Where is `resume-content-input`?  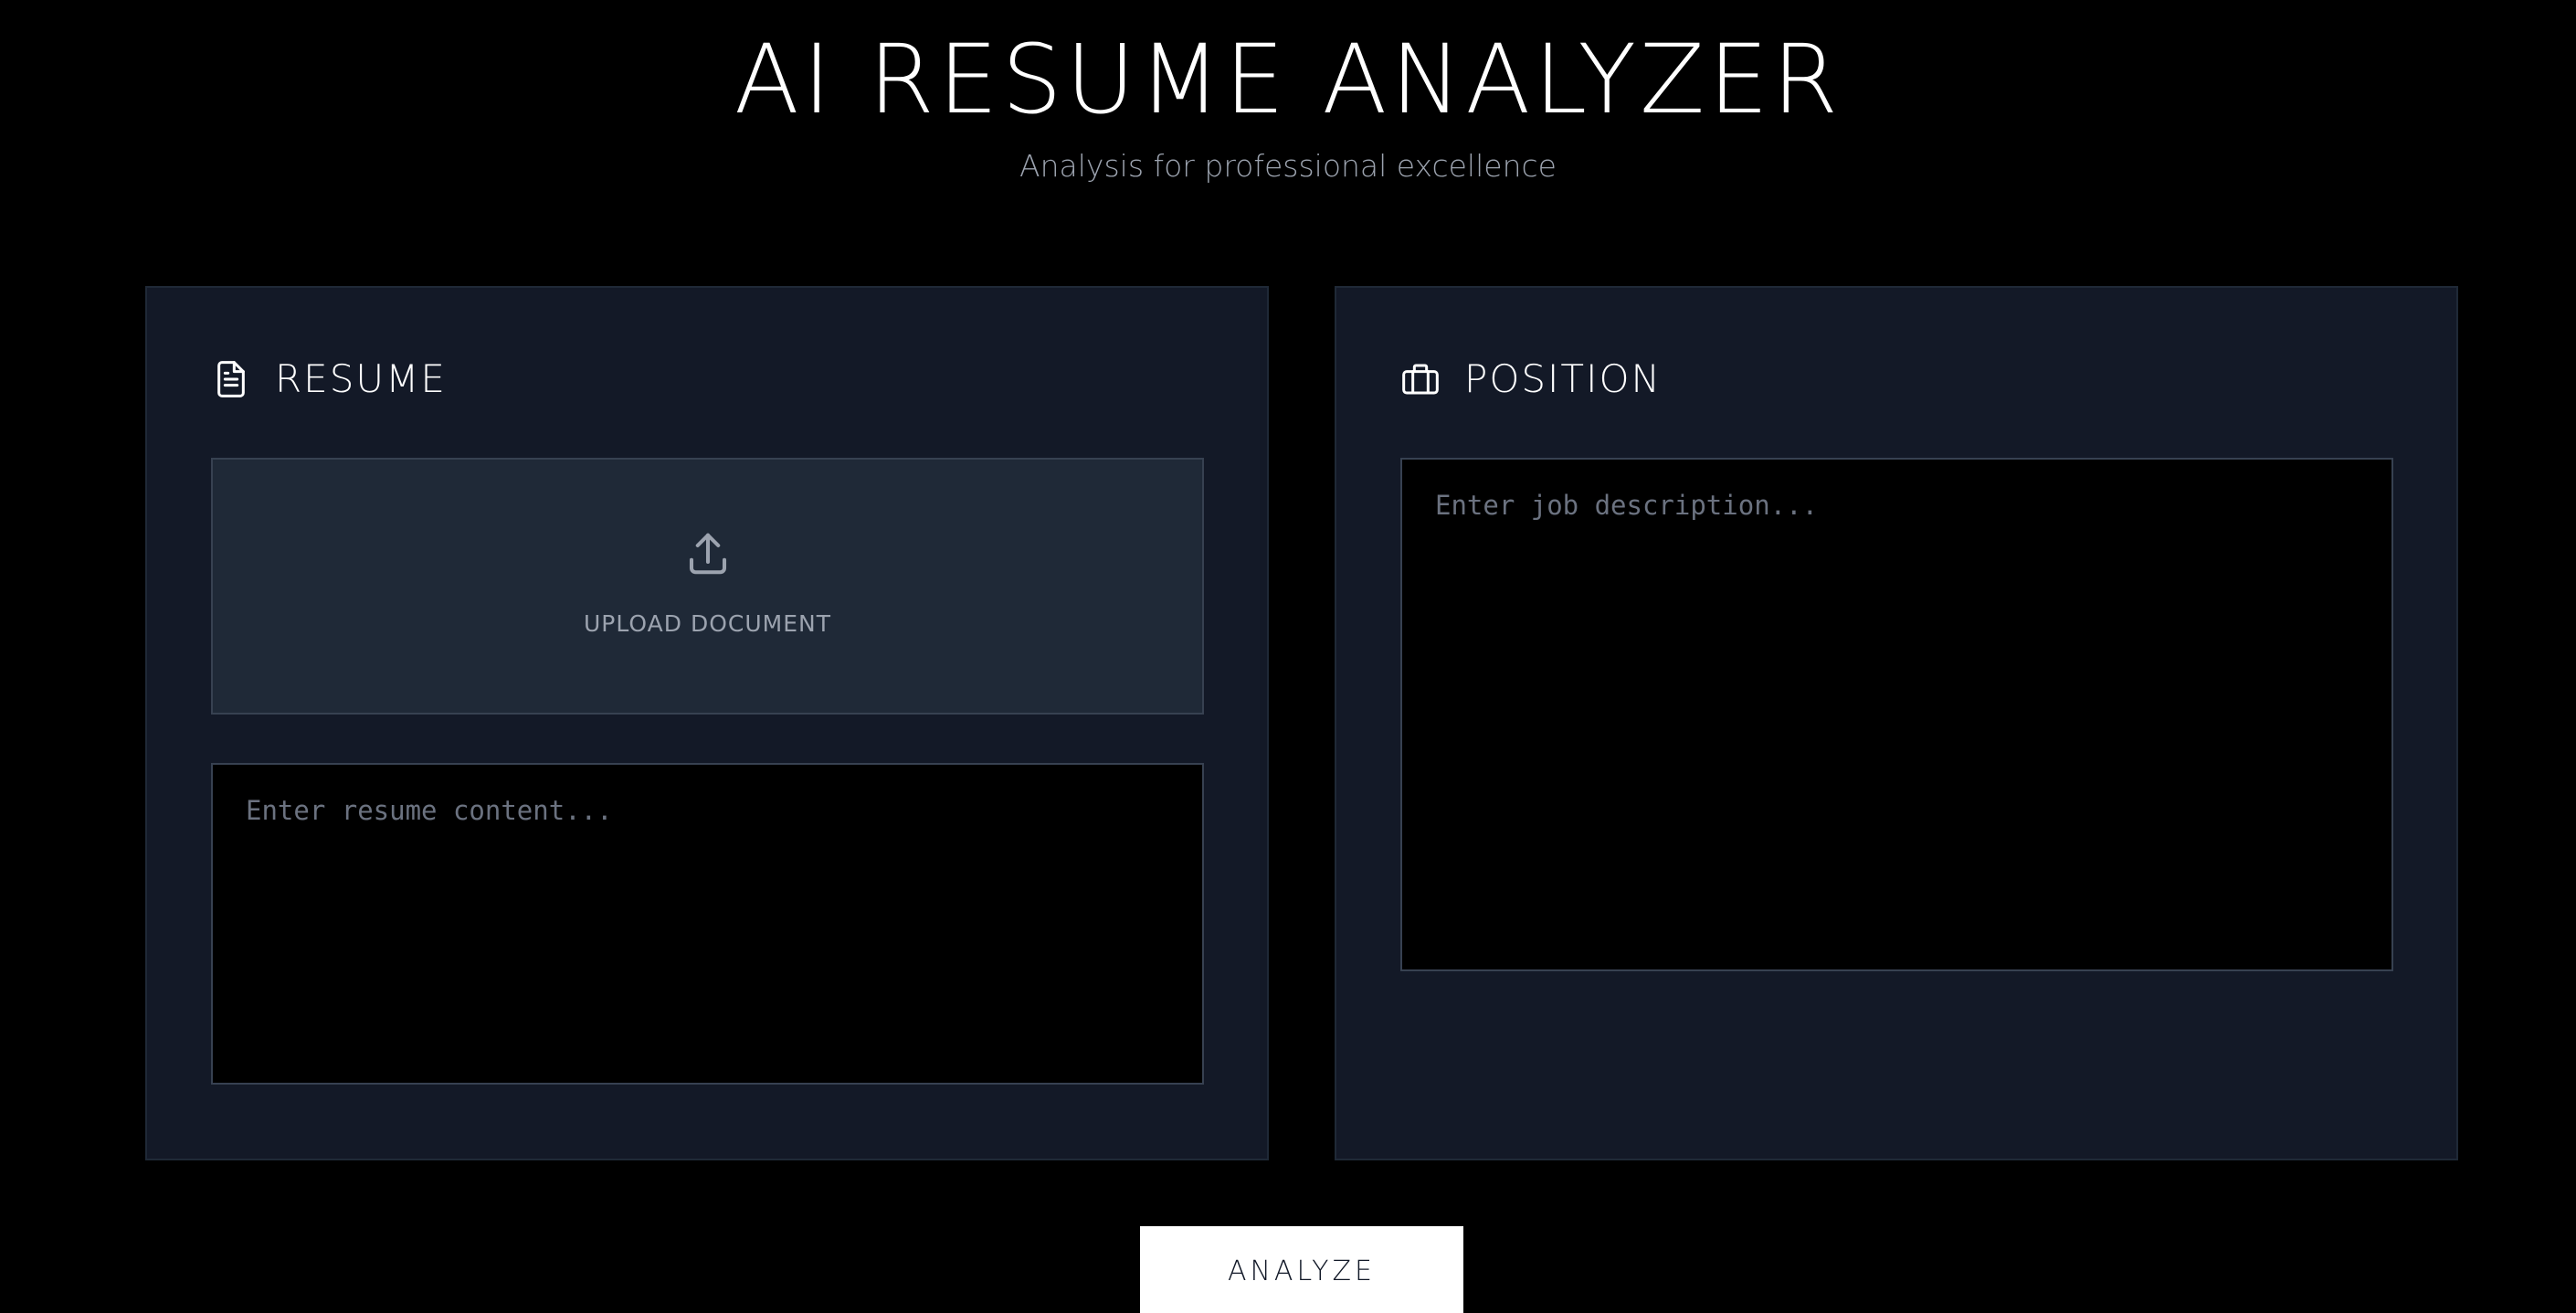
resume-content-input is located at coordinates (707, 924).